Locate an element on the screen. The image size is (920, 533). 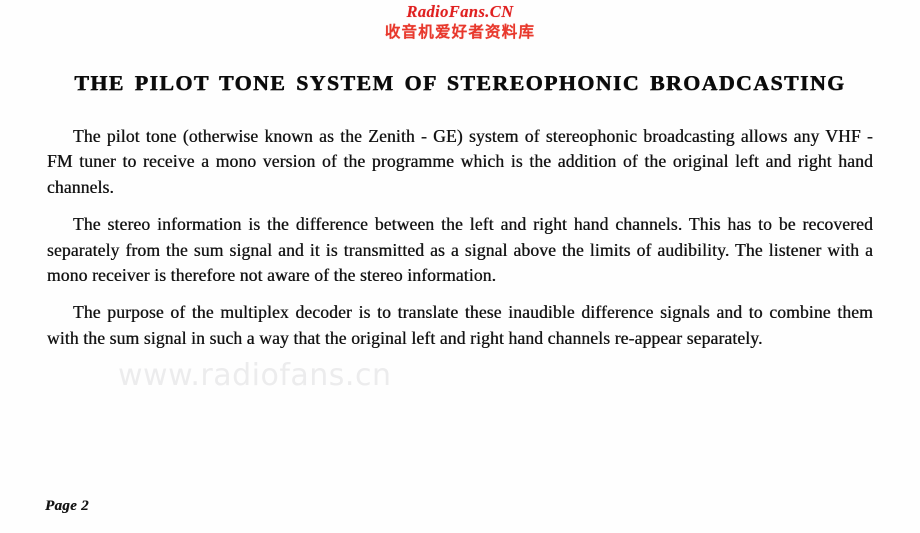
page-number-label: Page 2 is located at coordinates (67, 506).